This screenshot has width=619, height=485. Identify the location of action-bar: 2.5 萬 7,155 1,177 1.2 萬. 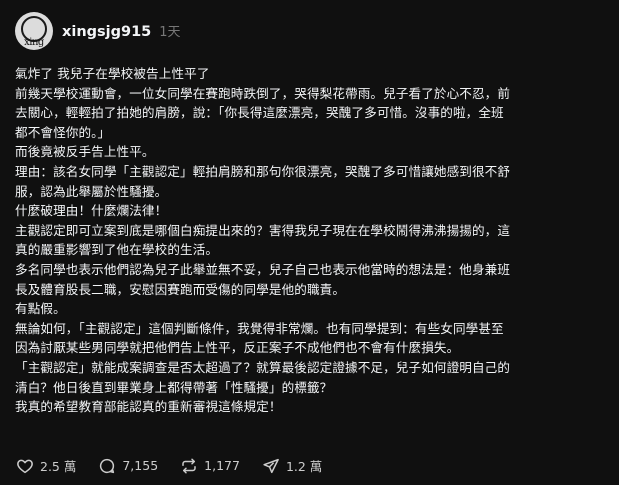
(180, 465).